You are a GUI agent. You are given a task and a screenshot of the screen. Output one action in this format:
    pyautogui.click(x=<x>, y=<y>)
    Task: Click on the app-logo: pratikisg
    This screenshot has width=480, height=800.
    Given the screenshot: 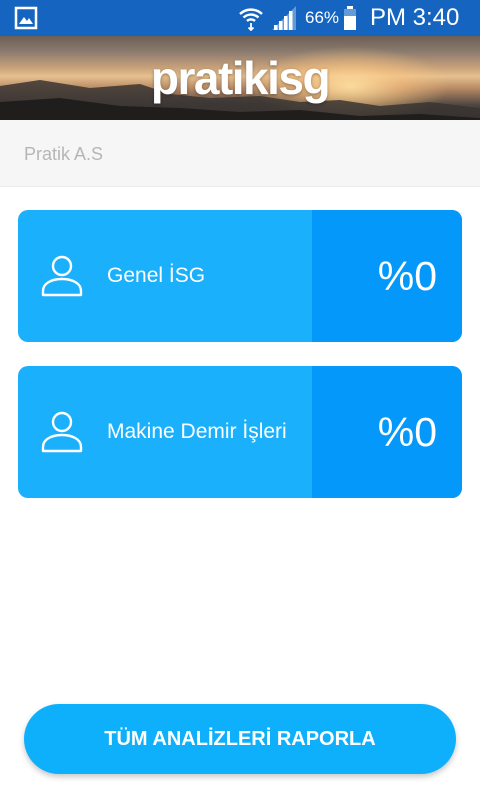 What is the action you would take?
    pyautogui.click(x=240, y=78)
    